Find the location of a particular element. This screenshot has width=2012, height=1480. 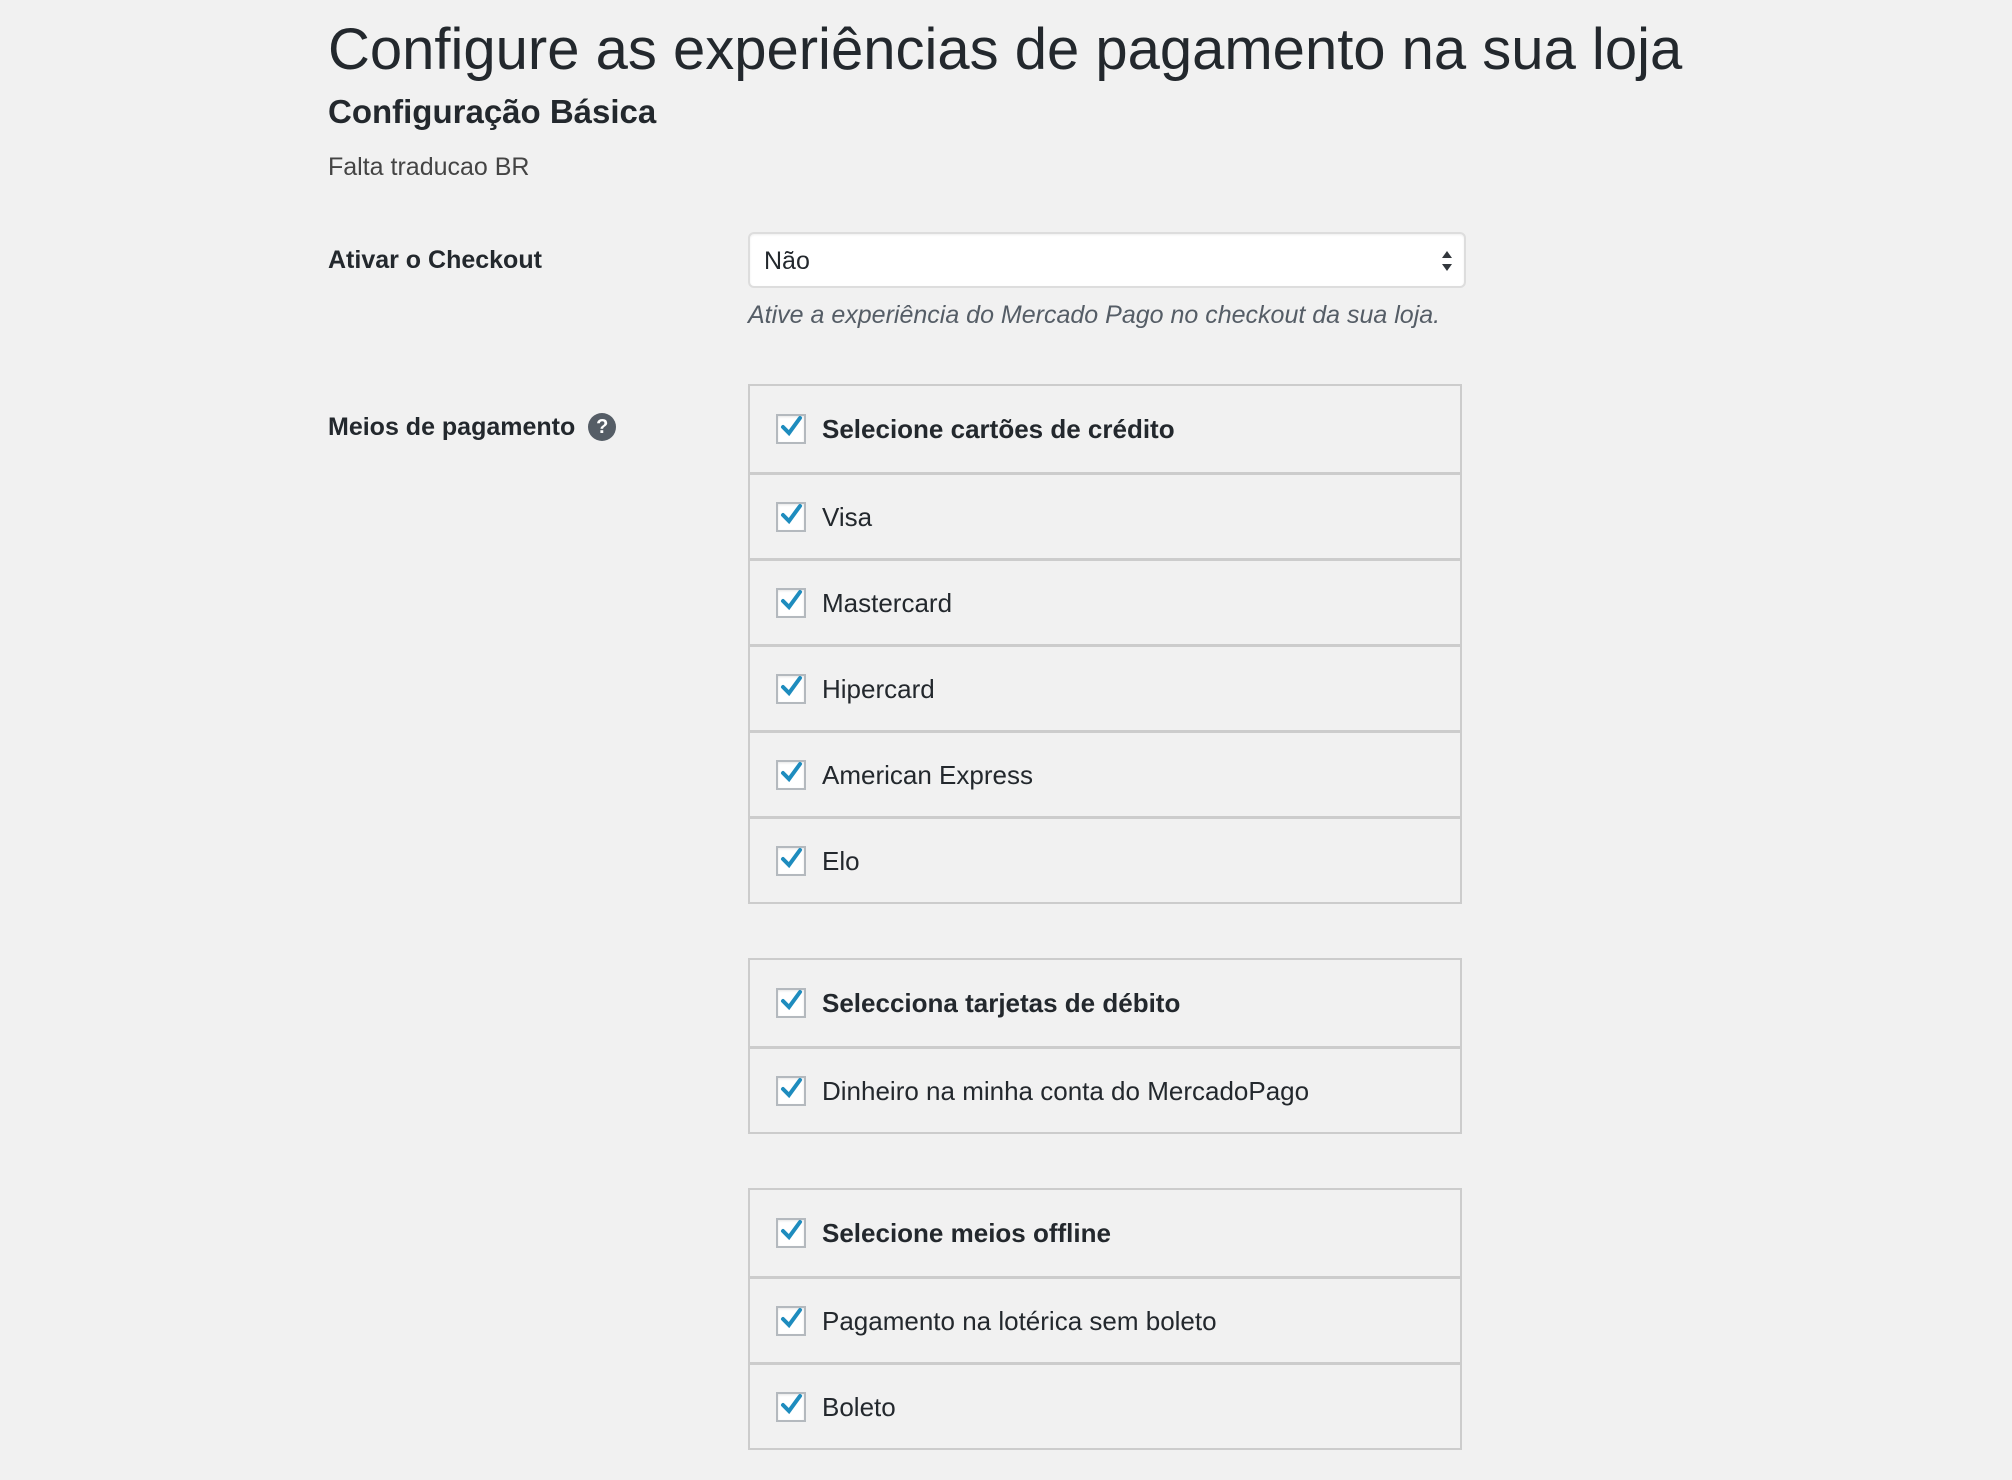

payment-method-item: Pagamento na lotérica sem boleto is located at coordinates (1105, 1319).